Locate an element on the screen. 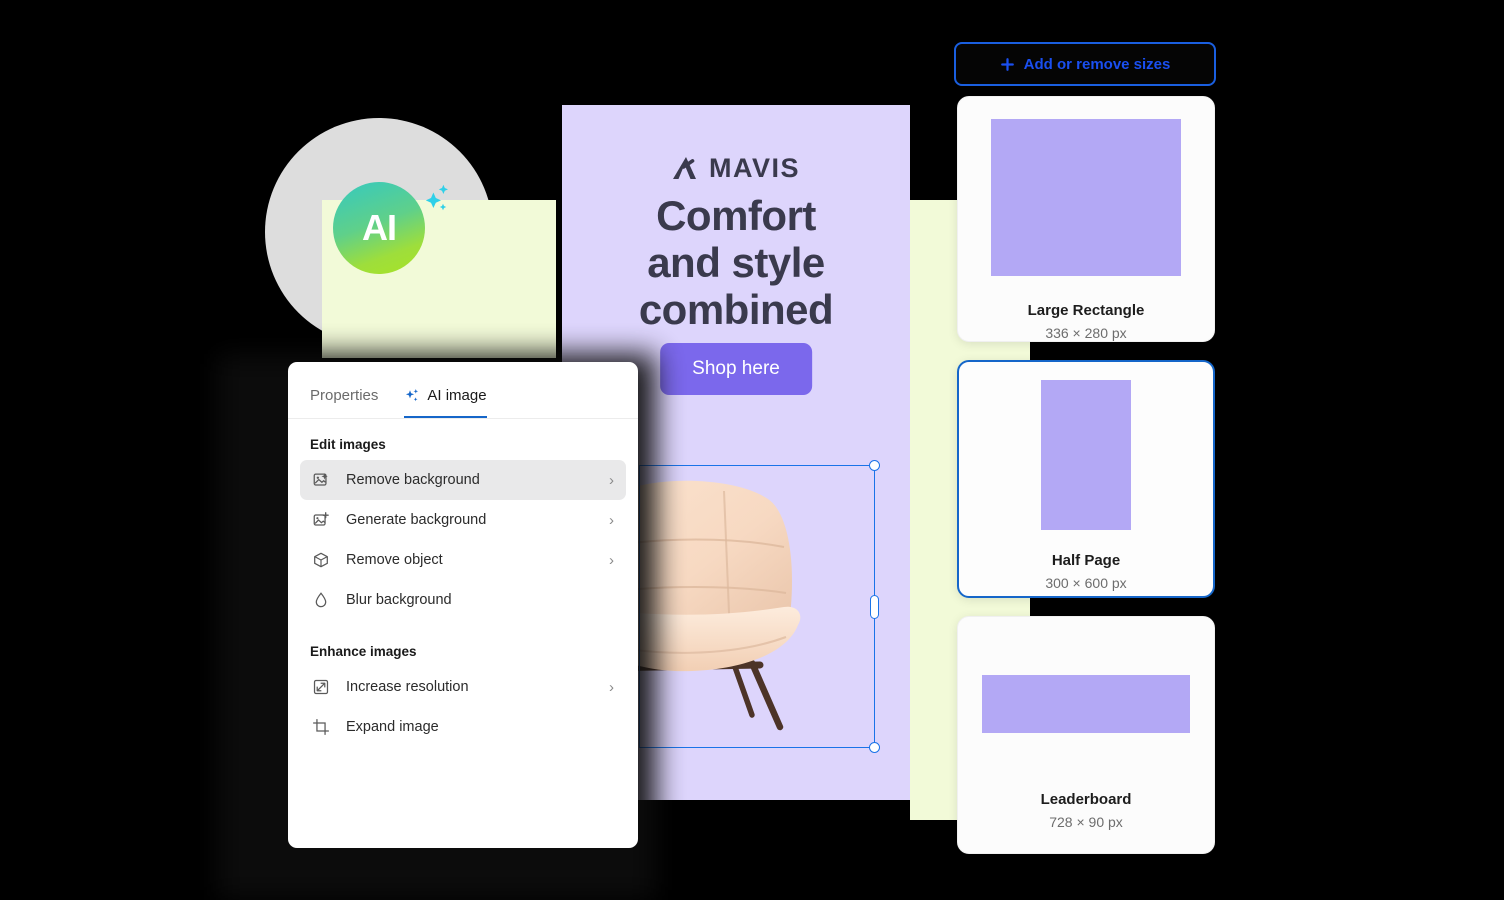 The width and height of the screenshot is (1504, 900). banner-logo: MAVIS is located at coordinates (736, 168).